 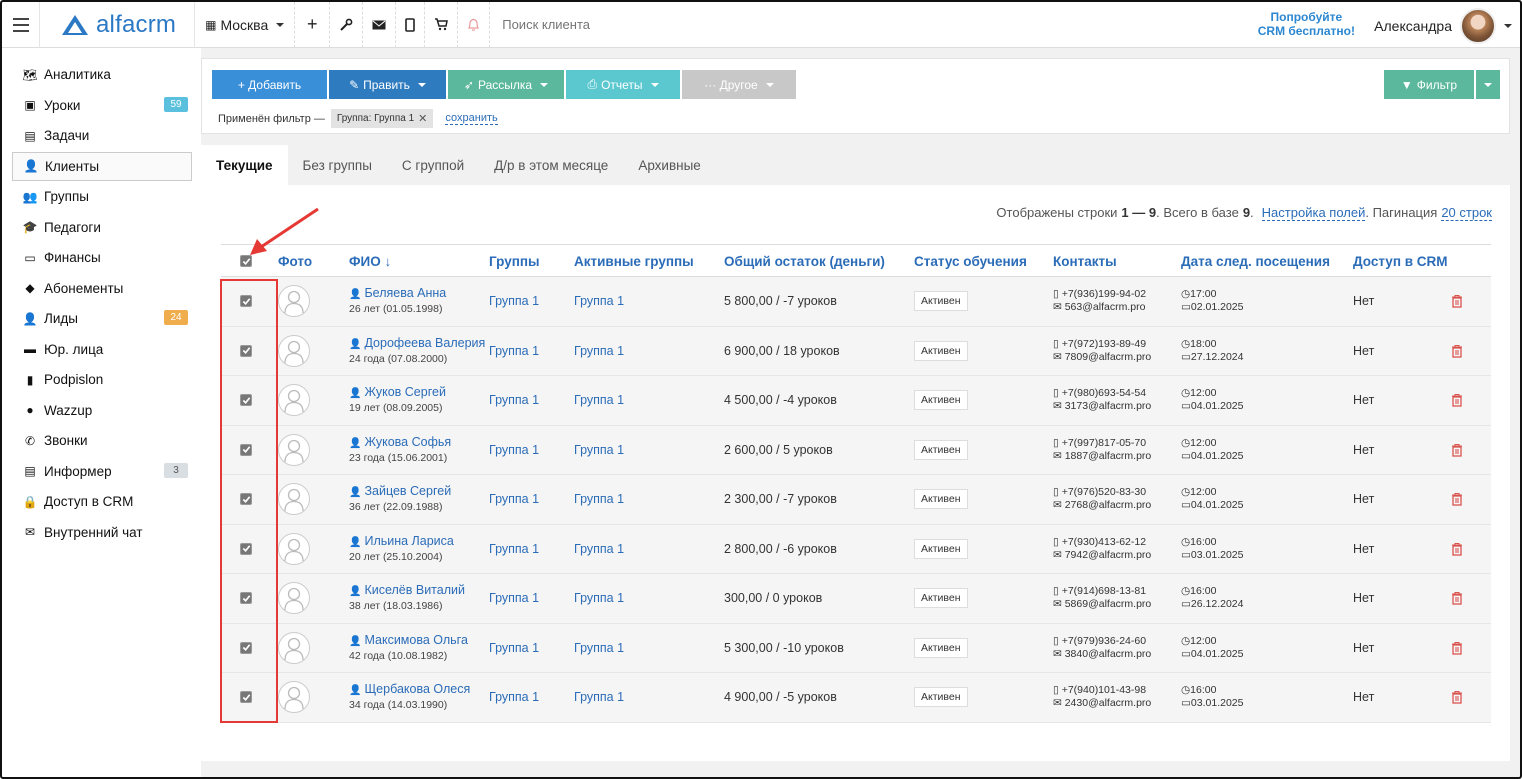 I want to click on filter-chip: Группа: Группа 1 ✕, so click(x=382, y=118).